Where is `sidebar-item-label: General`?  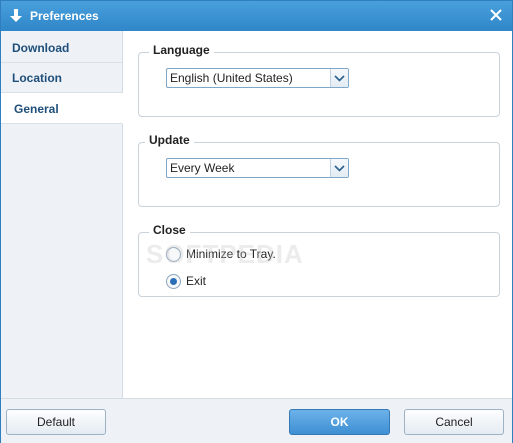
sidebar-item-label: General is located at coordinates (36, 109).